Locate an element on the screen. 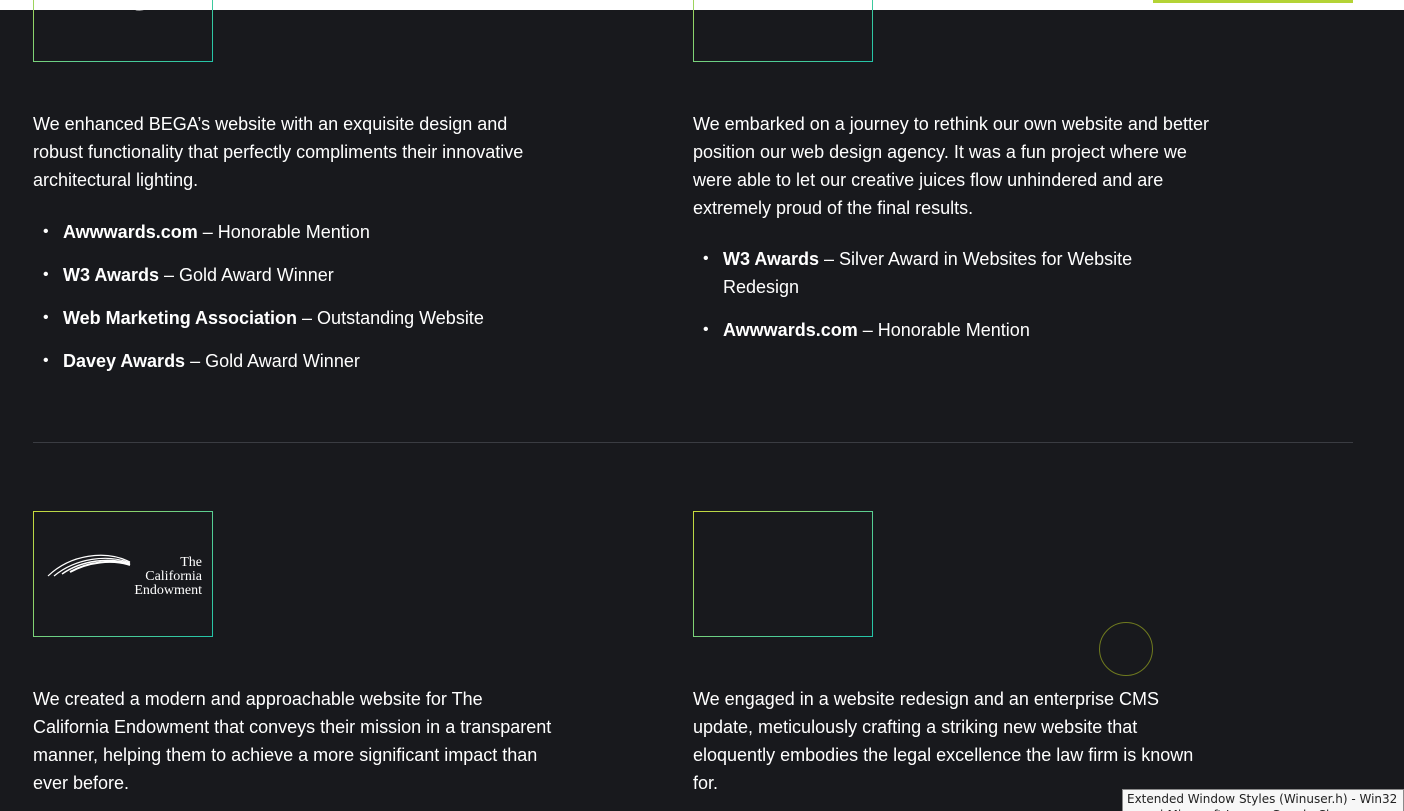 The image size is (1404, 811). california-endowment-logo: The California Endowment is located at coordinates (123, 574).